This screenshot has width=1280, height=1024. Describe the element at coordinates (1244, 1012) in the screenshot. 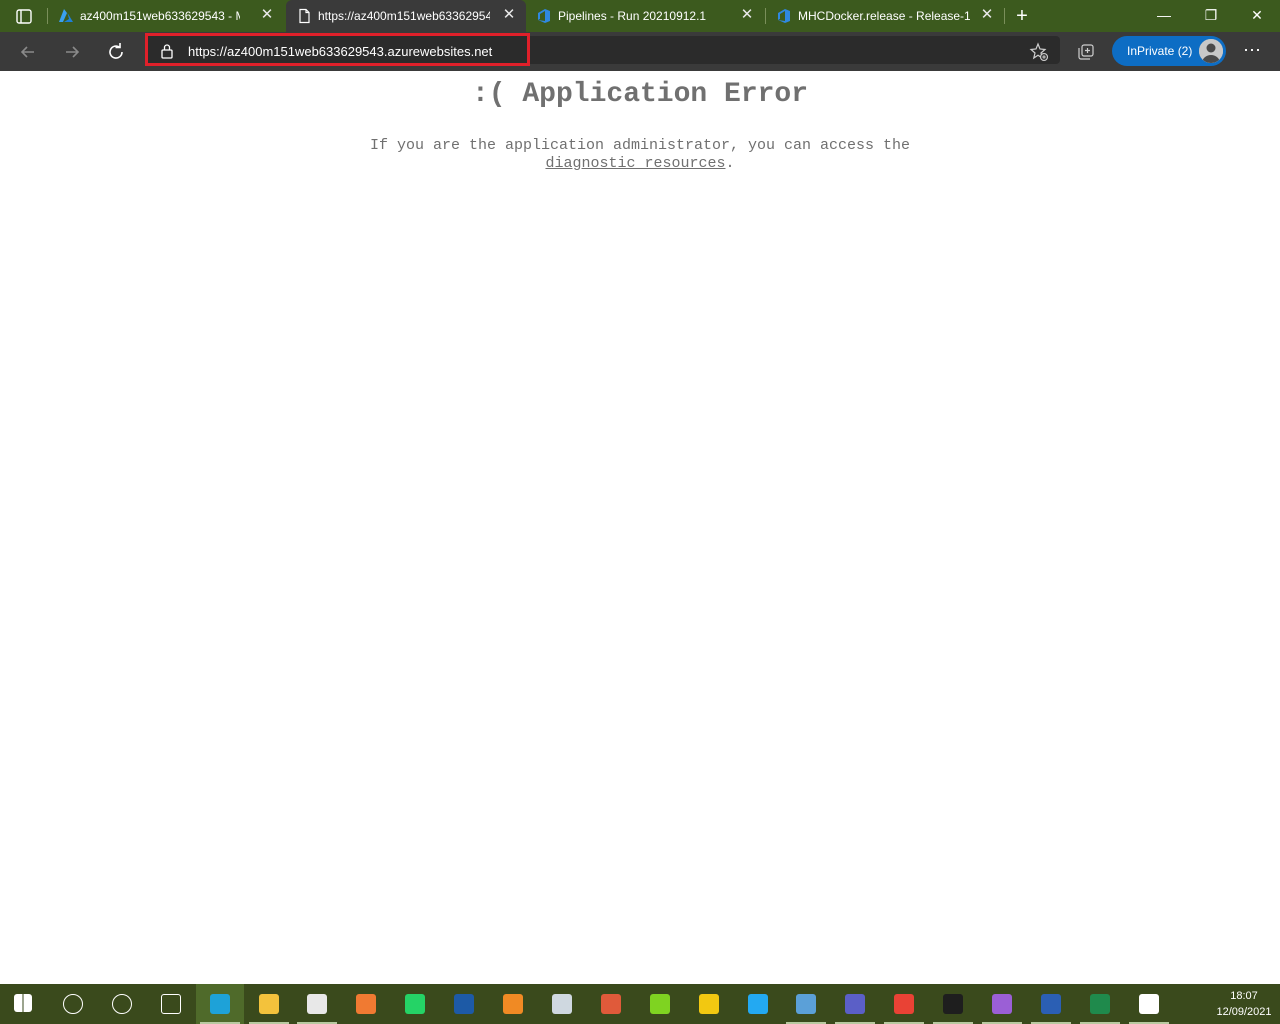

I see `clock-date: 12/09/2021` at that location.